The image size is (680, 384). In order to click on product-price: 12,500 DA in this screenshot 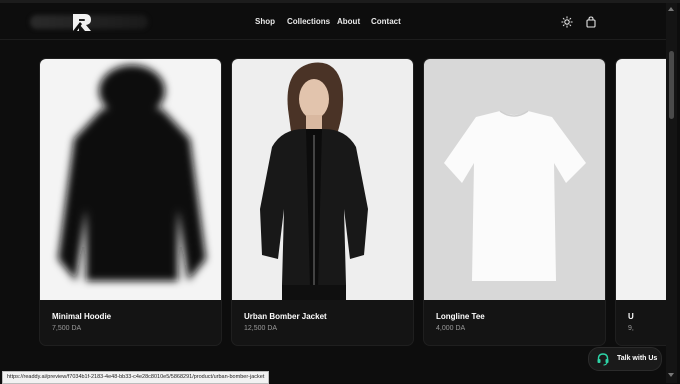, I will do `click(261, 328)`.